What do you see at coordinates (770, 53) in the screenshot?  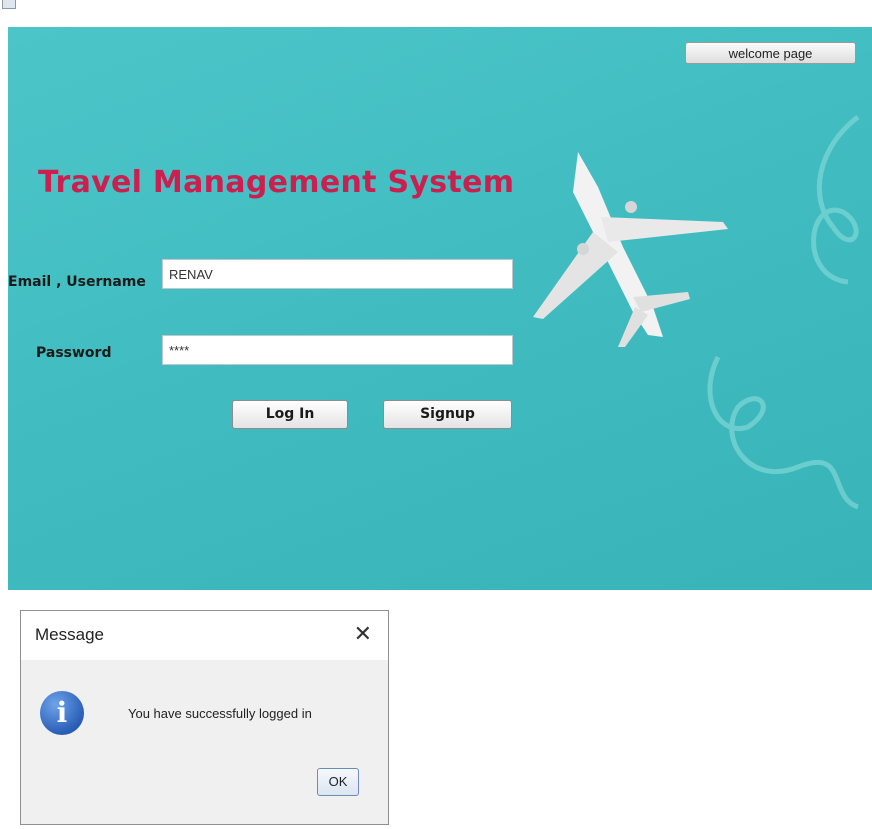 I see `welcome-page-button: welcome page` at bounding box center [770, 53].